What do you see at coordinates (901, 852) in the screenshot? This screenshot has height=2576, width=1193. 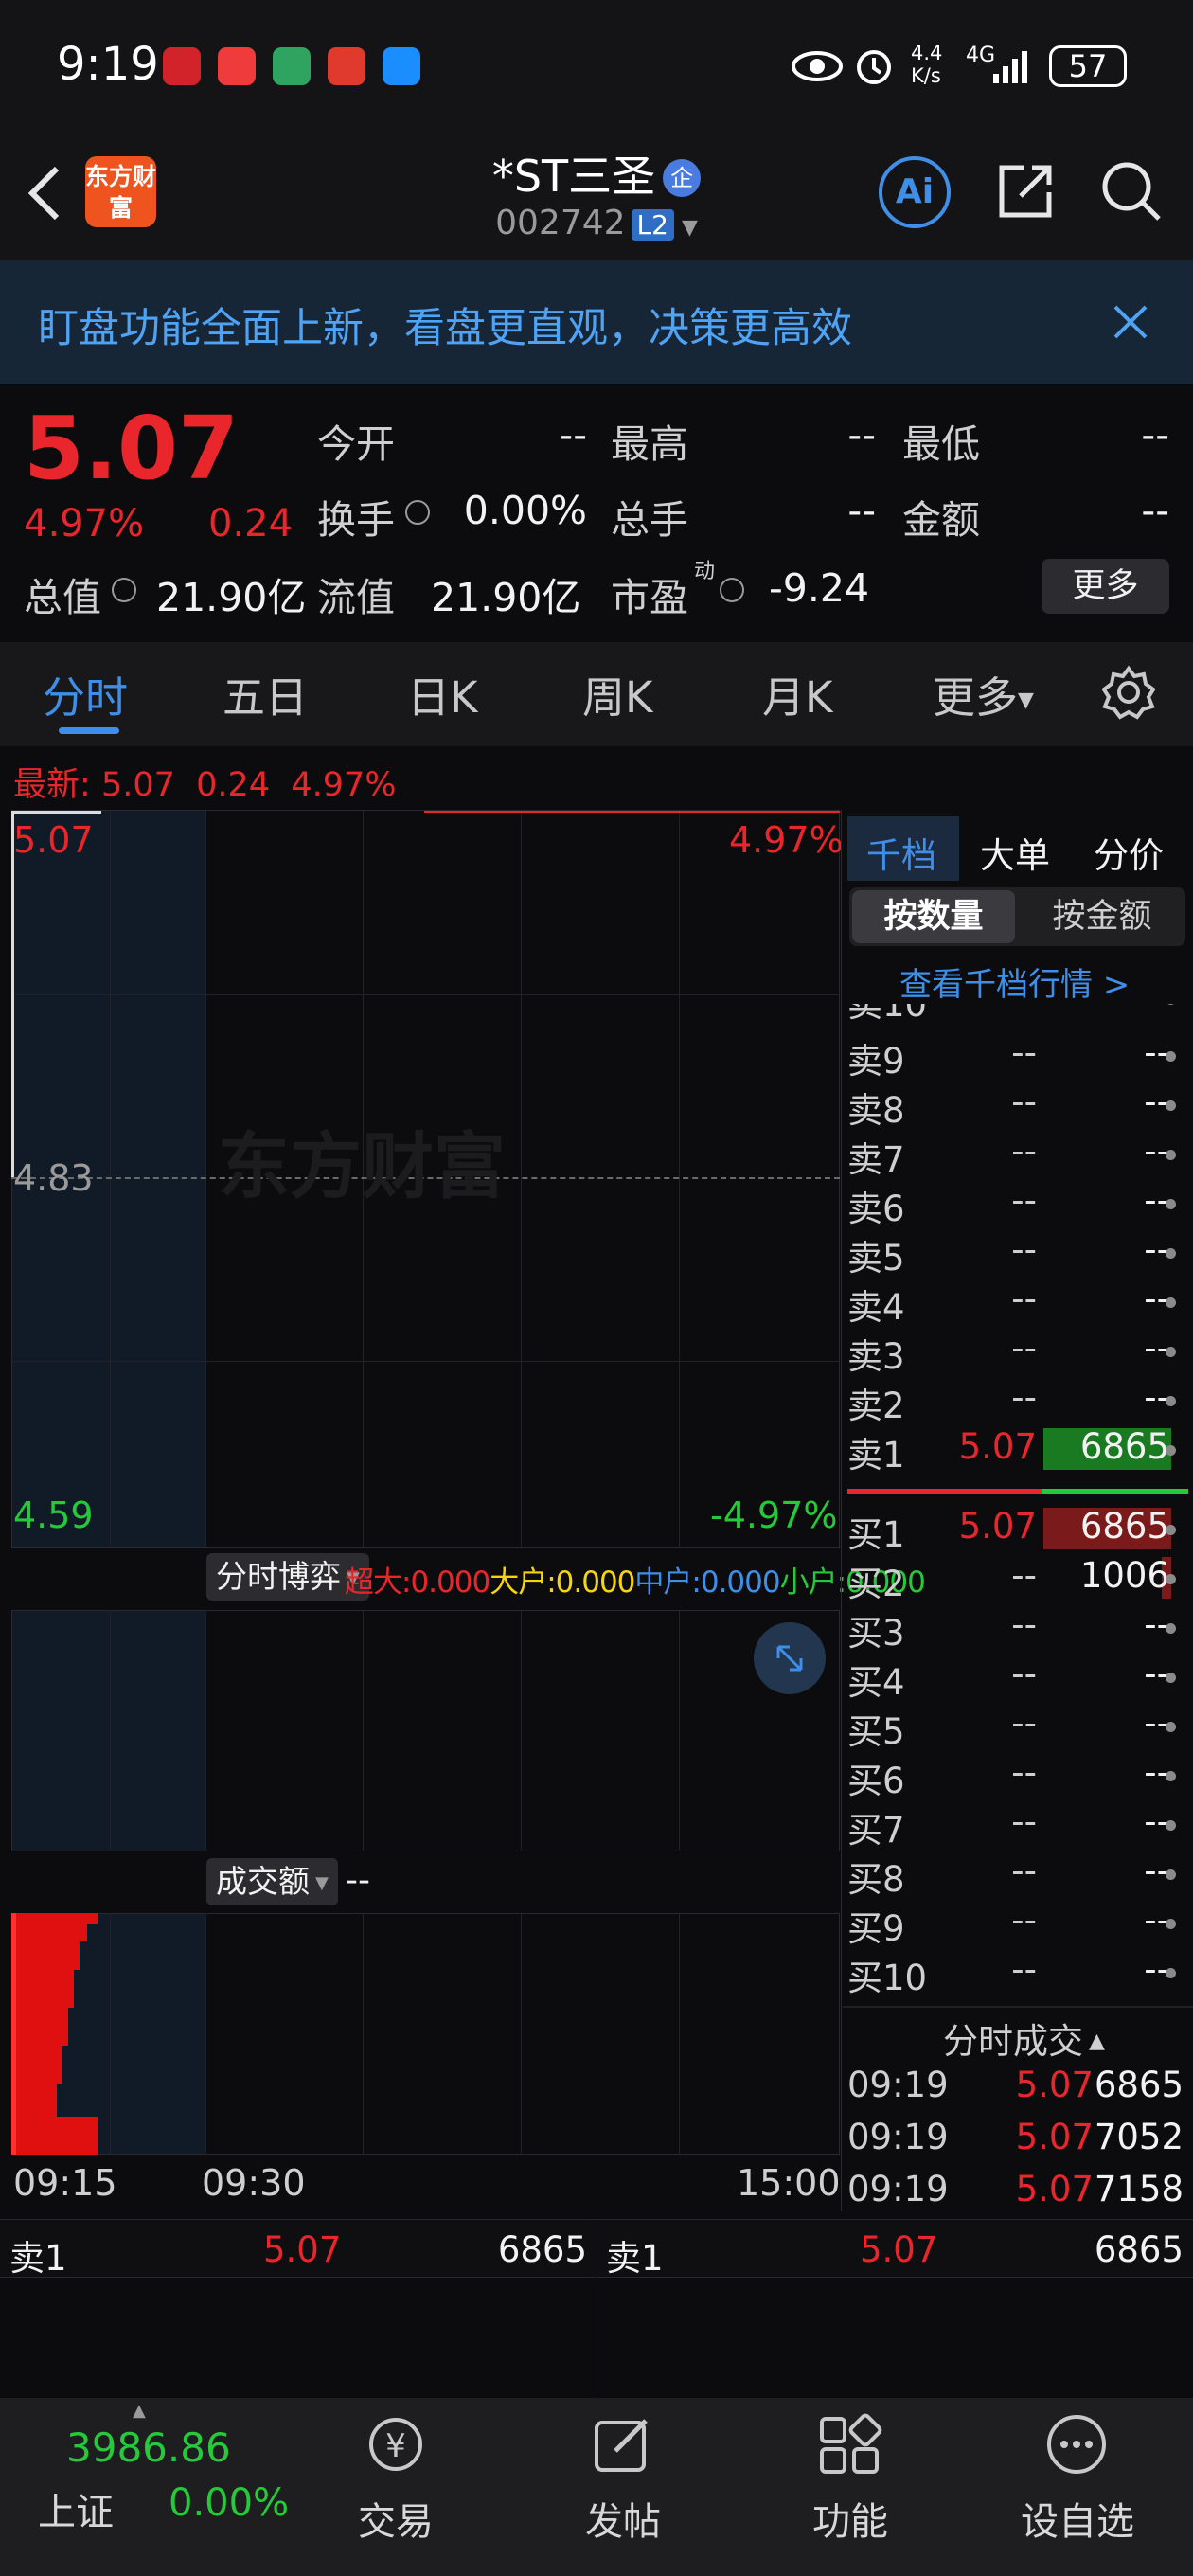 I see `tab-thousand-level: 千档` at bounding box center [901, 852].